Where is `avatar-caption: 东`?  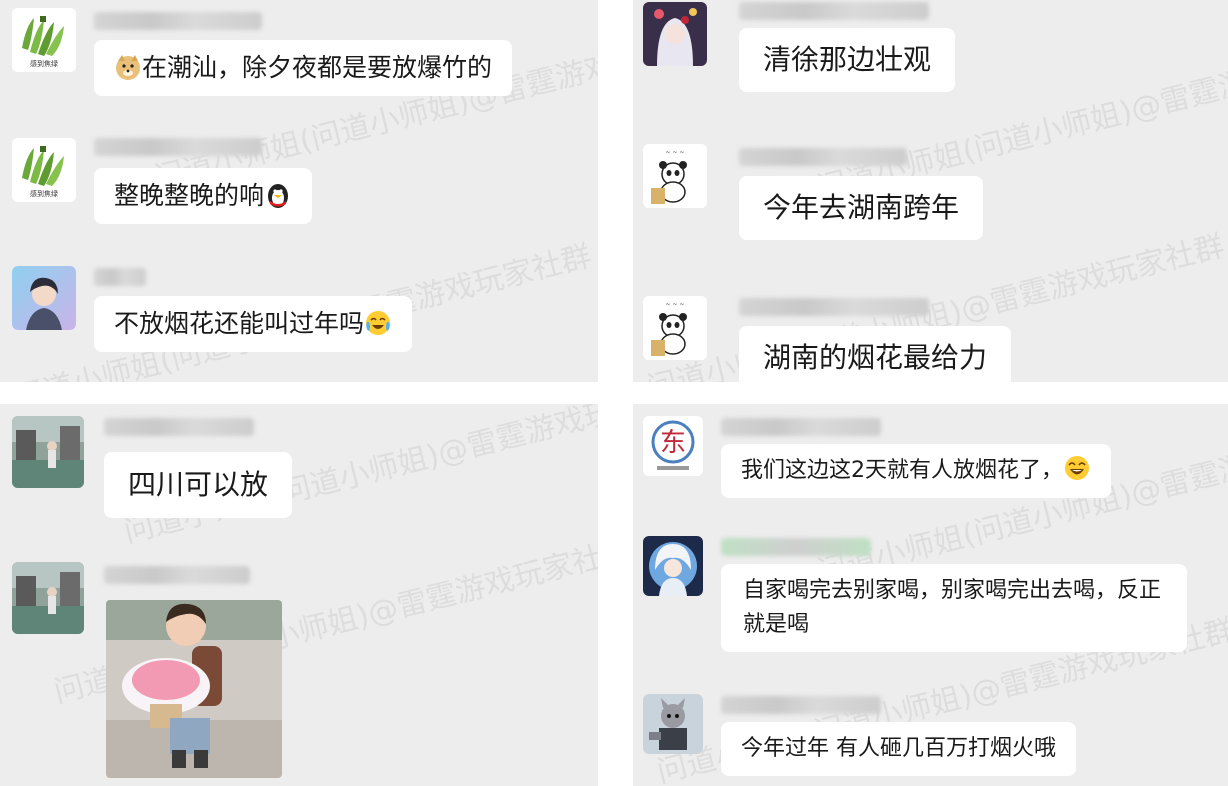 avatar-caption: 东 is located at coordinates (673, 443).